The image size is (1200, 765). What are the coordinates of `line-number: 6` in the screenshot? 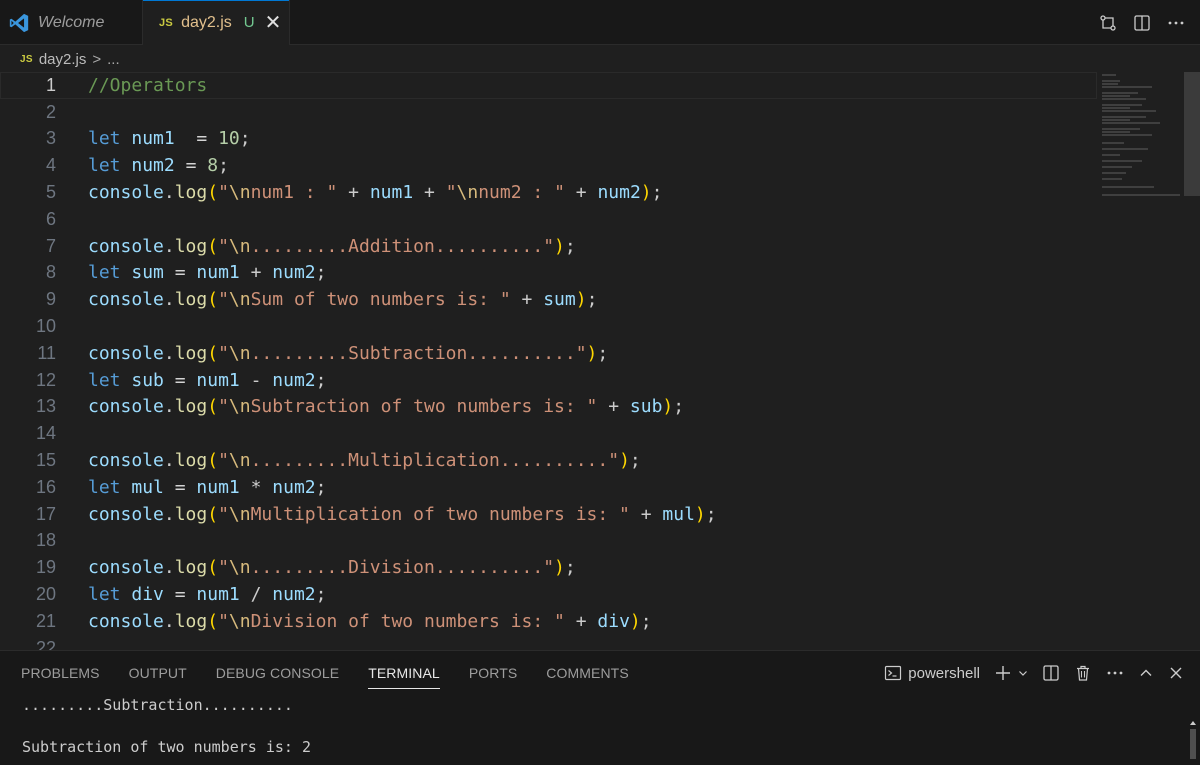 It's located at (50, 218).